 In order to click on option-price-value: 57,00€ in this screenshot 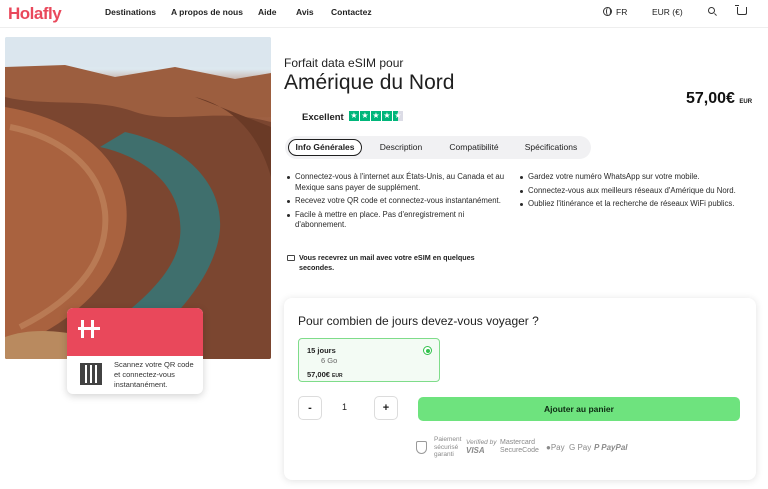, I will do `click(318, 374)`.